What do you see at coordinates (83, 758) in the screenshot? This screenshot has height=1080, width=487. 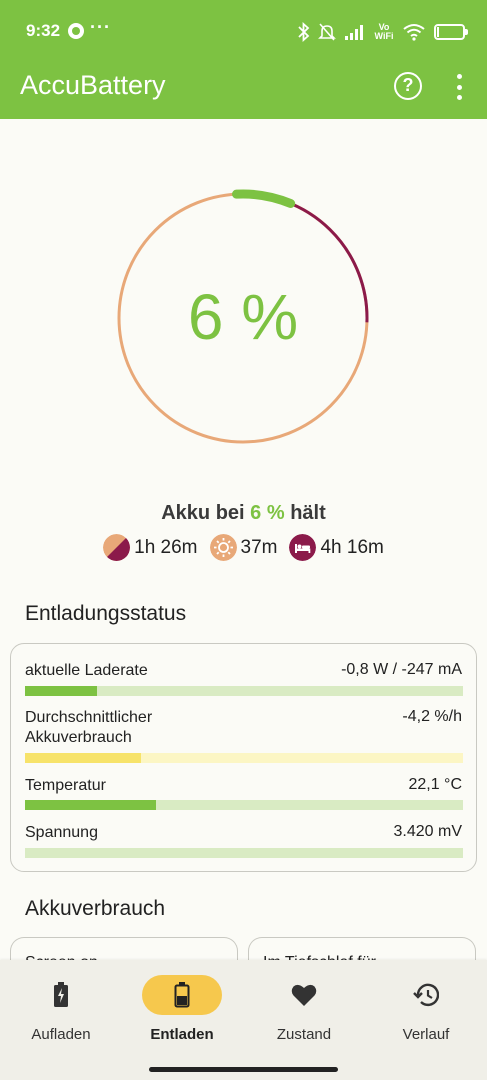 I see `avg-usage-bar-fill` at bounding box center [83, 758].